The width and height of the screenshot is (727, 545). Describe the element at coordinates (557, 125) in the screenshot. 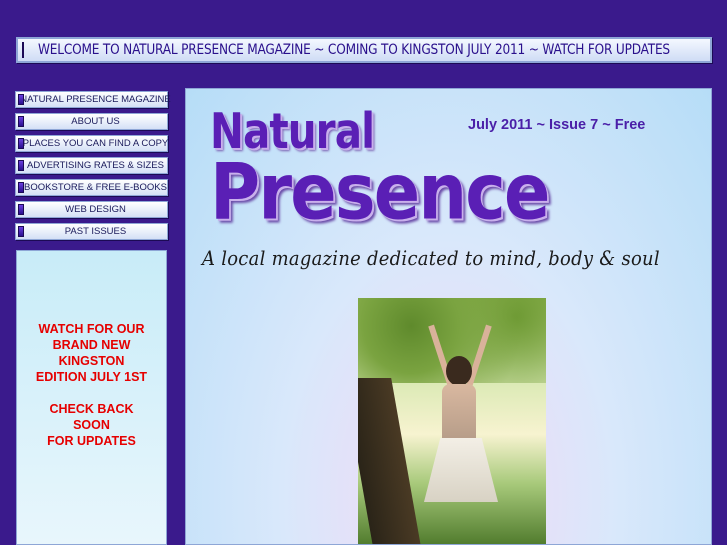

I see `issue-info: July 2011 ~ Issue 7 ~ Free` at that location.